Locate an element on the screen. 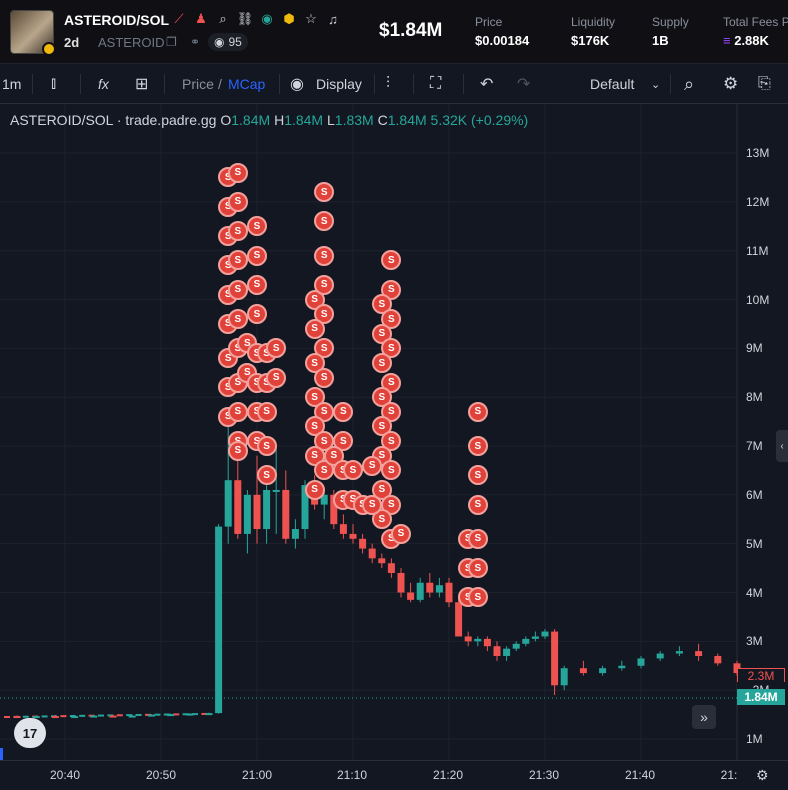 The image size is (788, 790). eye-display-icon: ◉ is located at coordinates (297, 84).